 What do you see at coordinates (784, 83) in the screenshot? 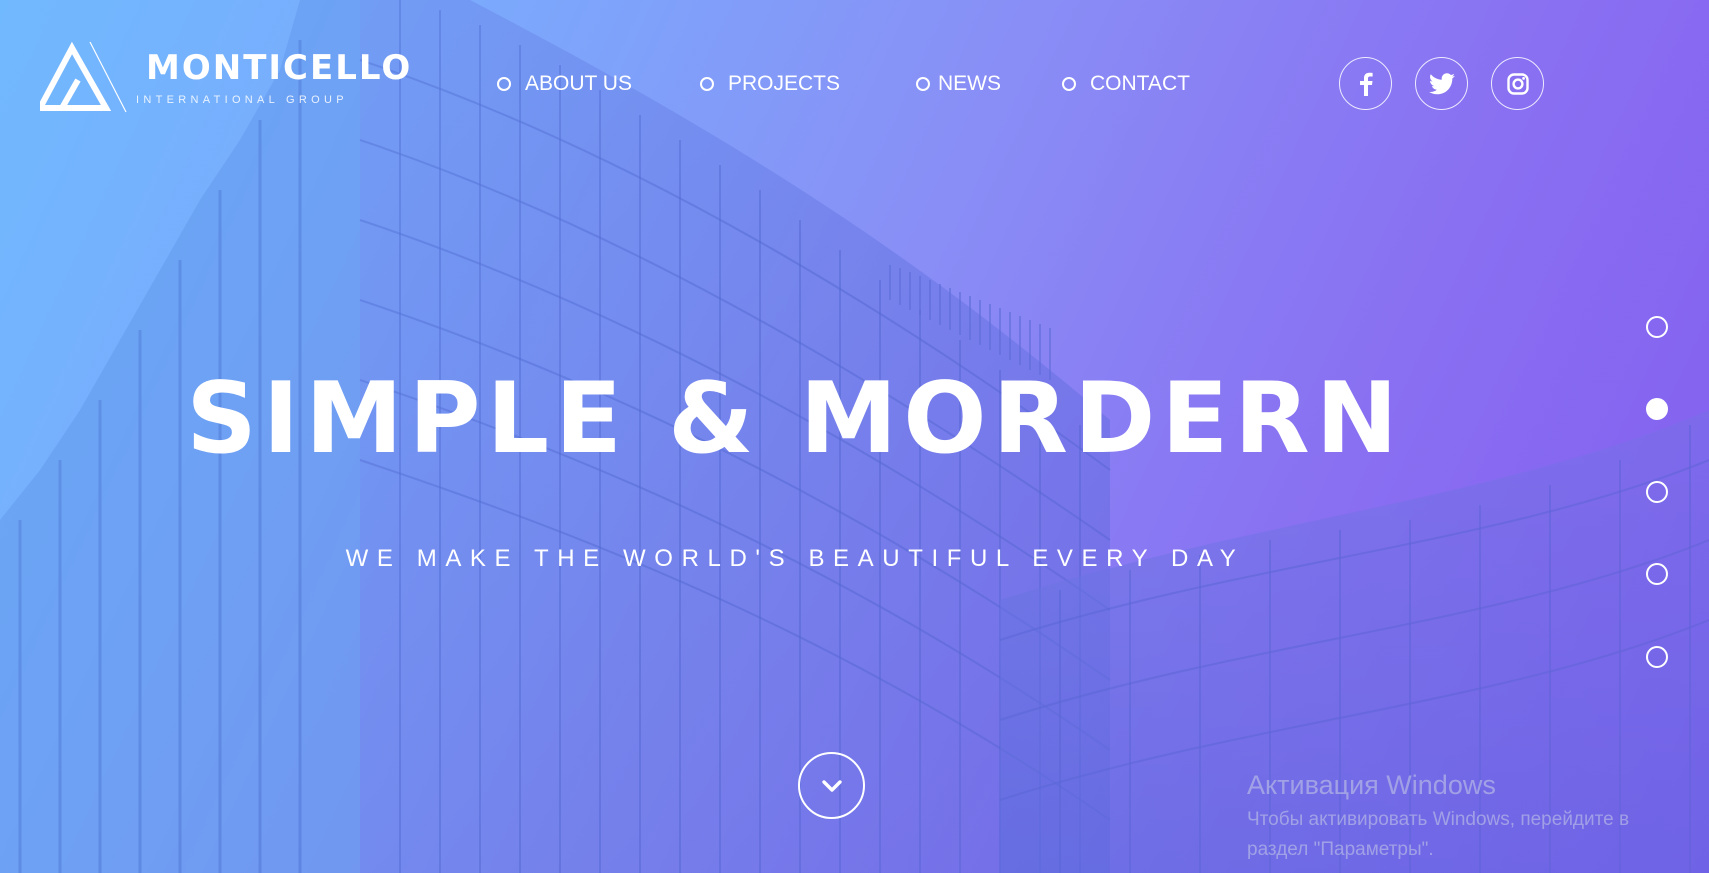
I see `nav-item-label: PROJECTS` at bounding box center [784, 83].